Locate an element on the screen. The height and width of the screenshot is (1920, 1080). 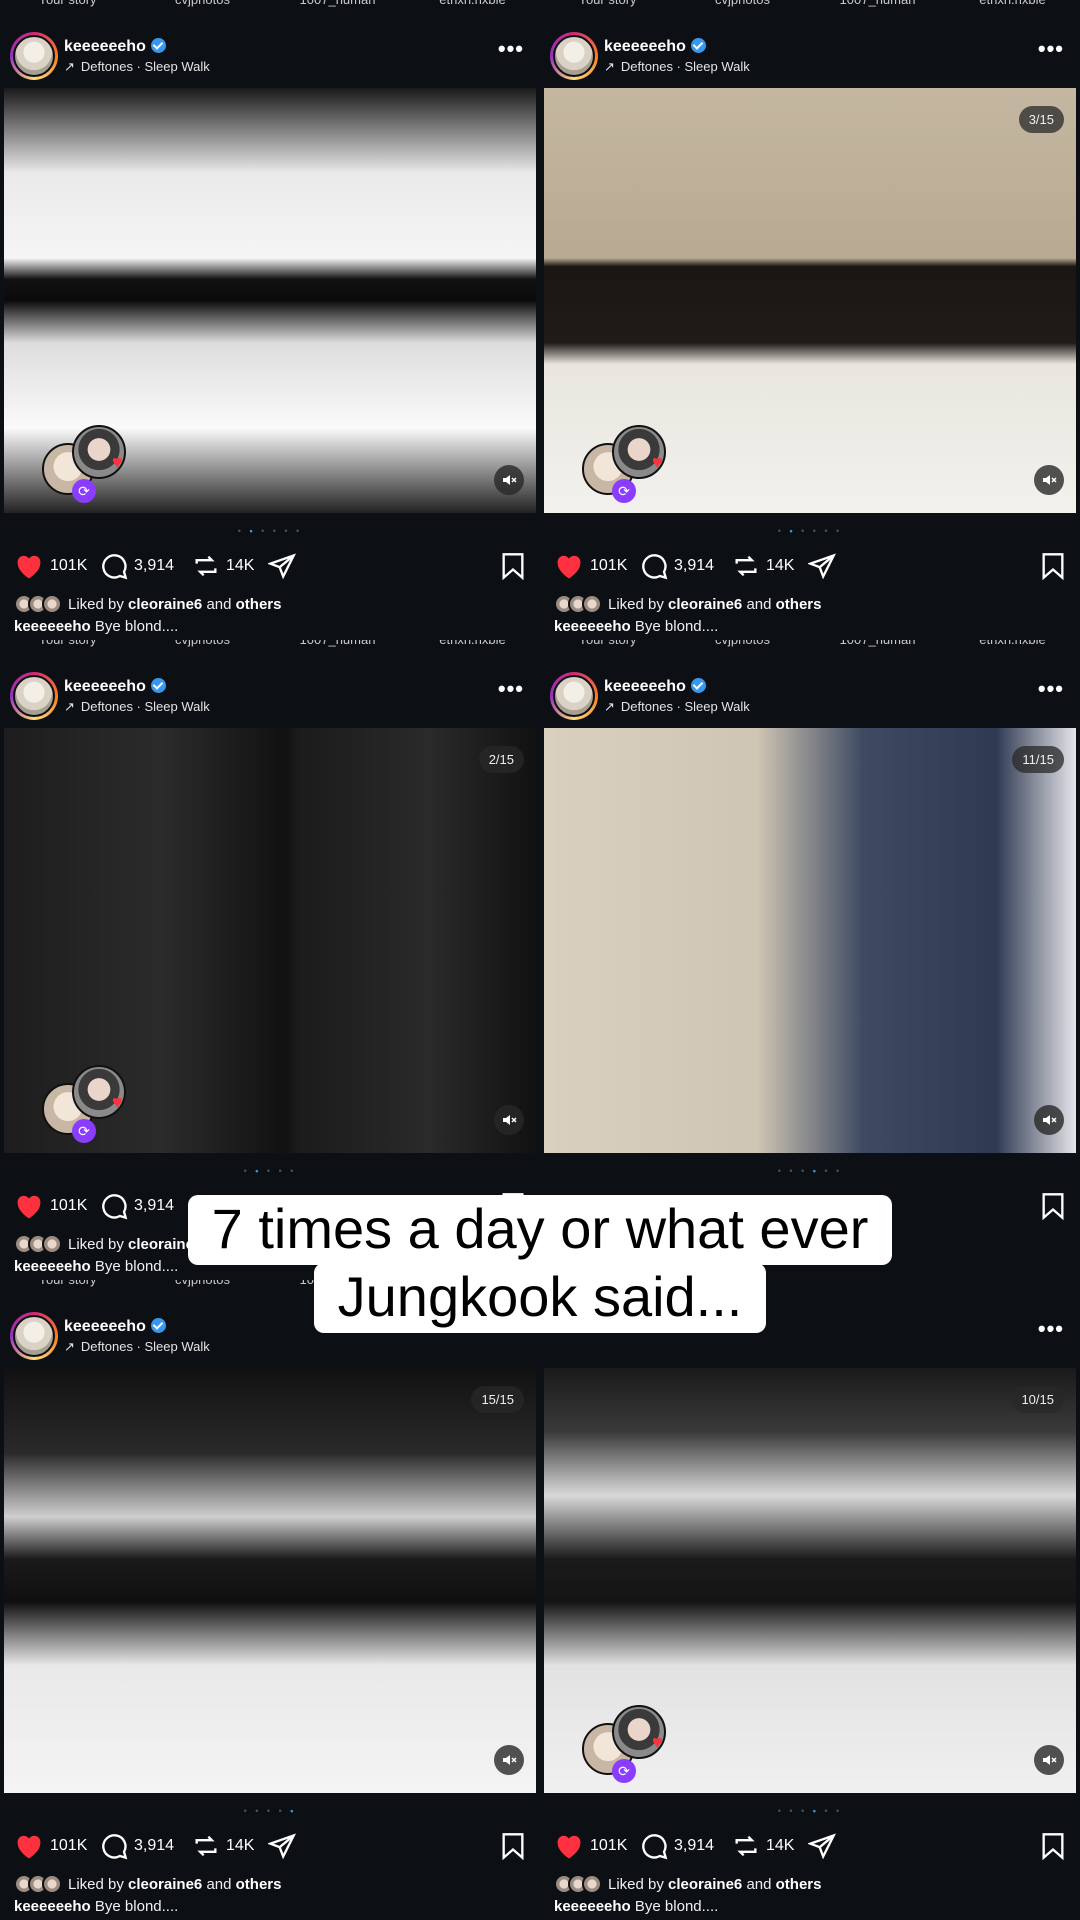
post-photo: 2/15 ⟳ ♥ is located at coordinates (270, 940).